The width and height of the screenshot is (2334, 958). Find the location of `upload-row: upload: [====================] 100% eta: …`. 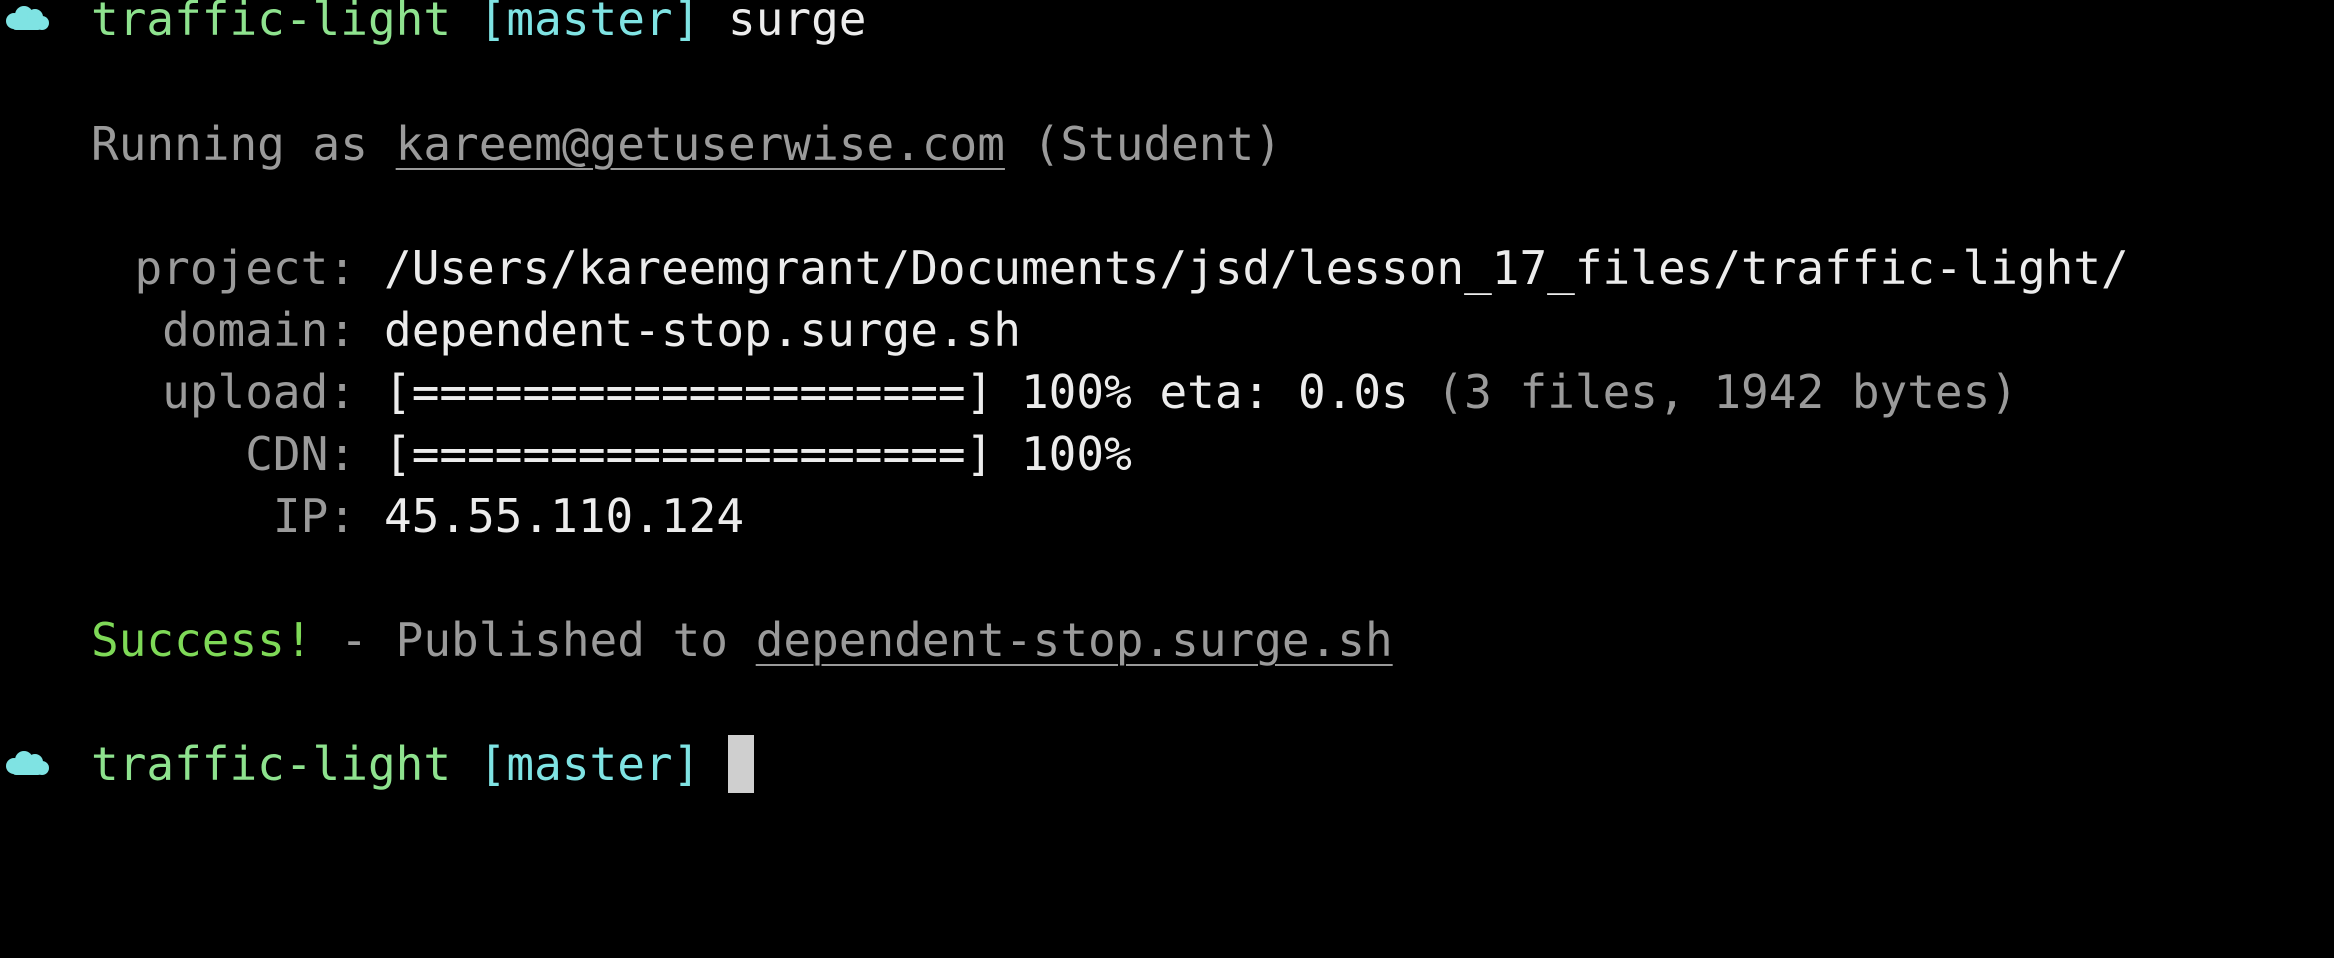

upload-row: upload: [====================] 100% eta: … is located at coordinates (1009, 392).